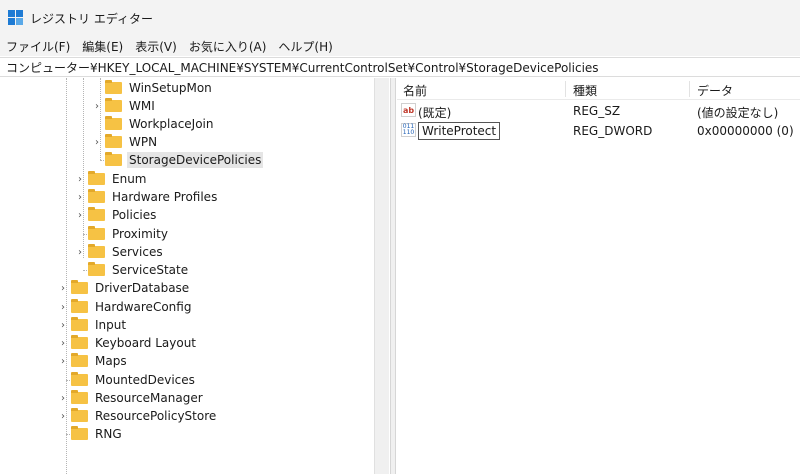  I want to click on menu-view: 表示(V), so click(156, 46).